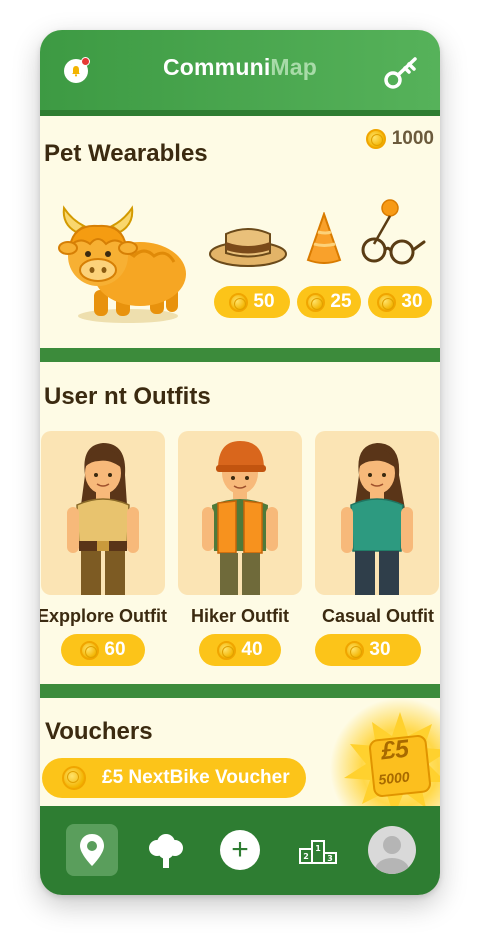 The image size is (480, 945). Describe the element at coordinates (248, 247) in the screenshot. I see `straw-hat-icon` at that location.